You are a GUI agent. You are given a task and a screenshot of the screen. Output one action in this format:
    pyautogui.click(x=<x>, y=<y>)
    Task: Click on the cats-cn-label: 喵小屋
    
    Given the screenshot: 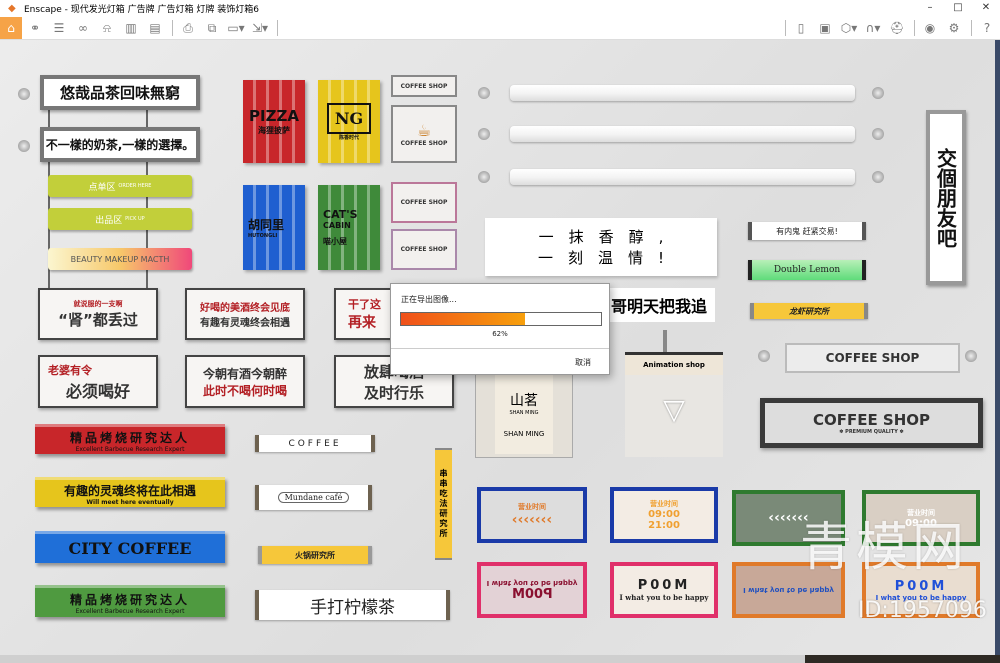 What is the action you would take?
    pyautogui.click(x=335, y=241)
    